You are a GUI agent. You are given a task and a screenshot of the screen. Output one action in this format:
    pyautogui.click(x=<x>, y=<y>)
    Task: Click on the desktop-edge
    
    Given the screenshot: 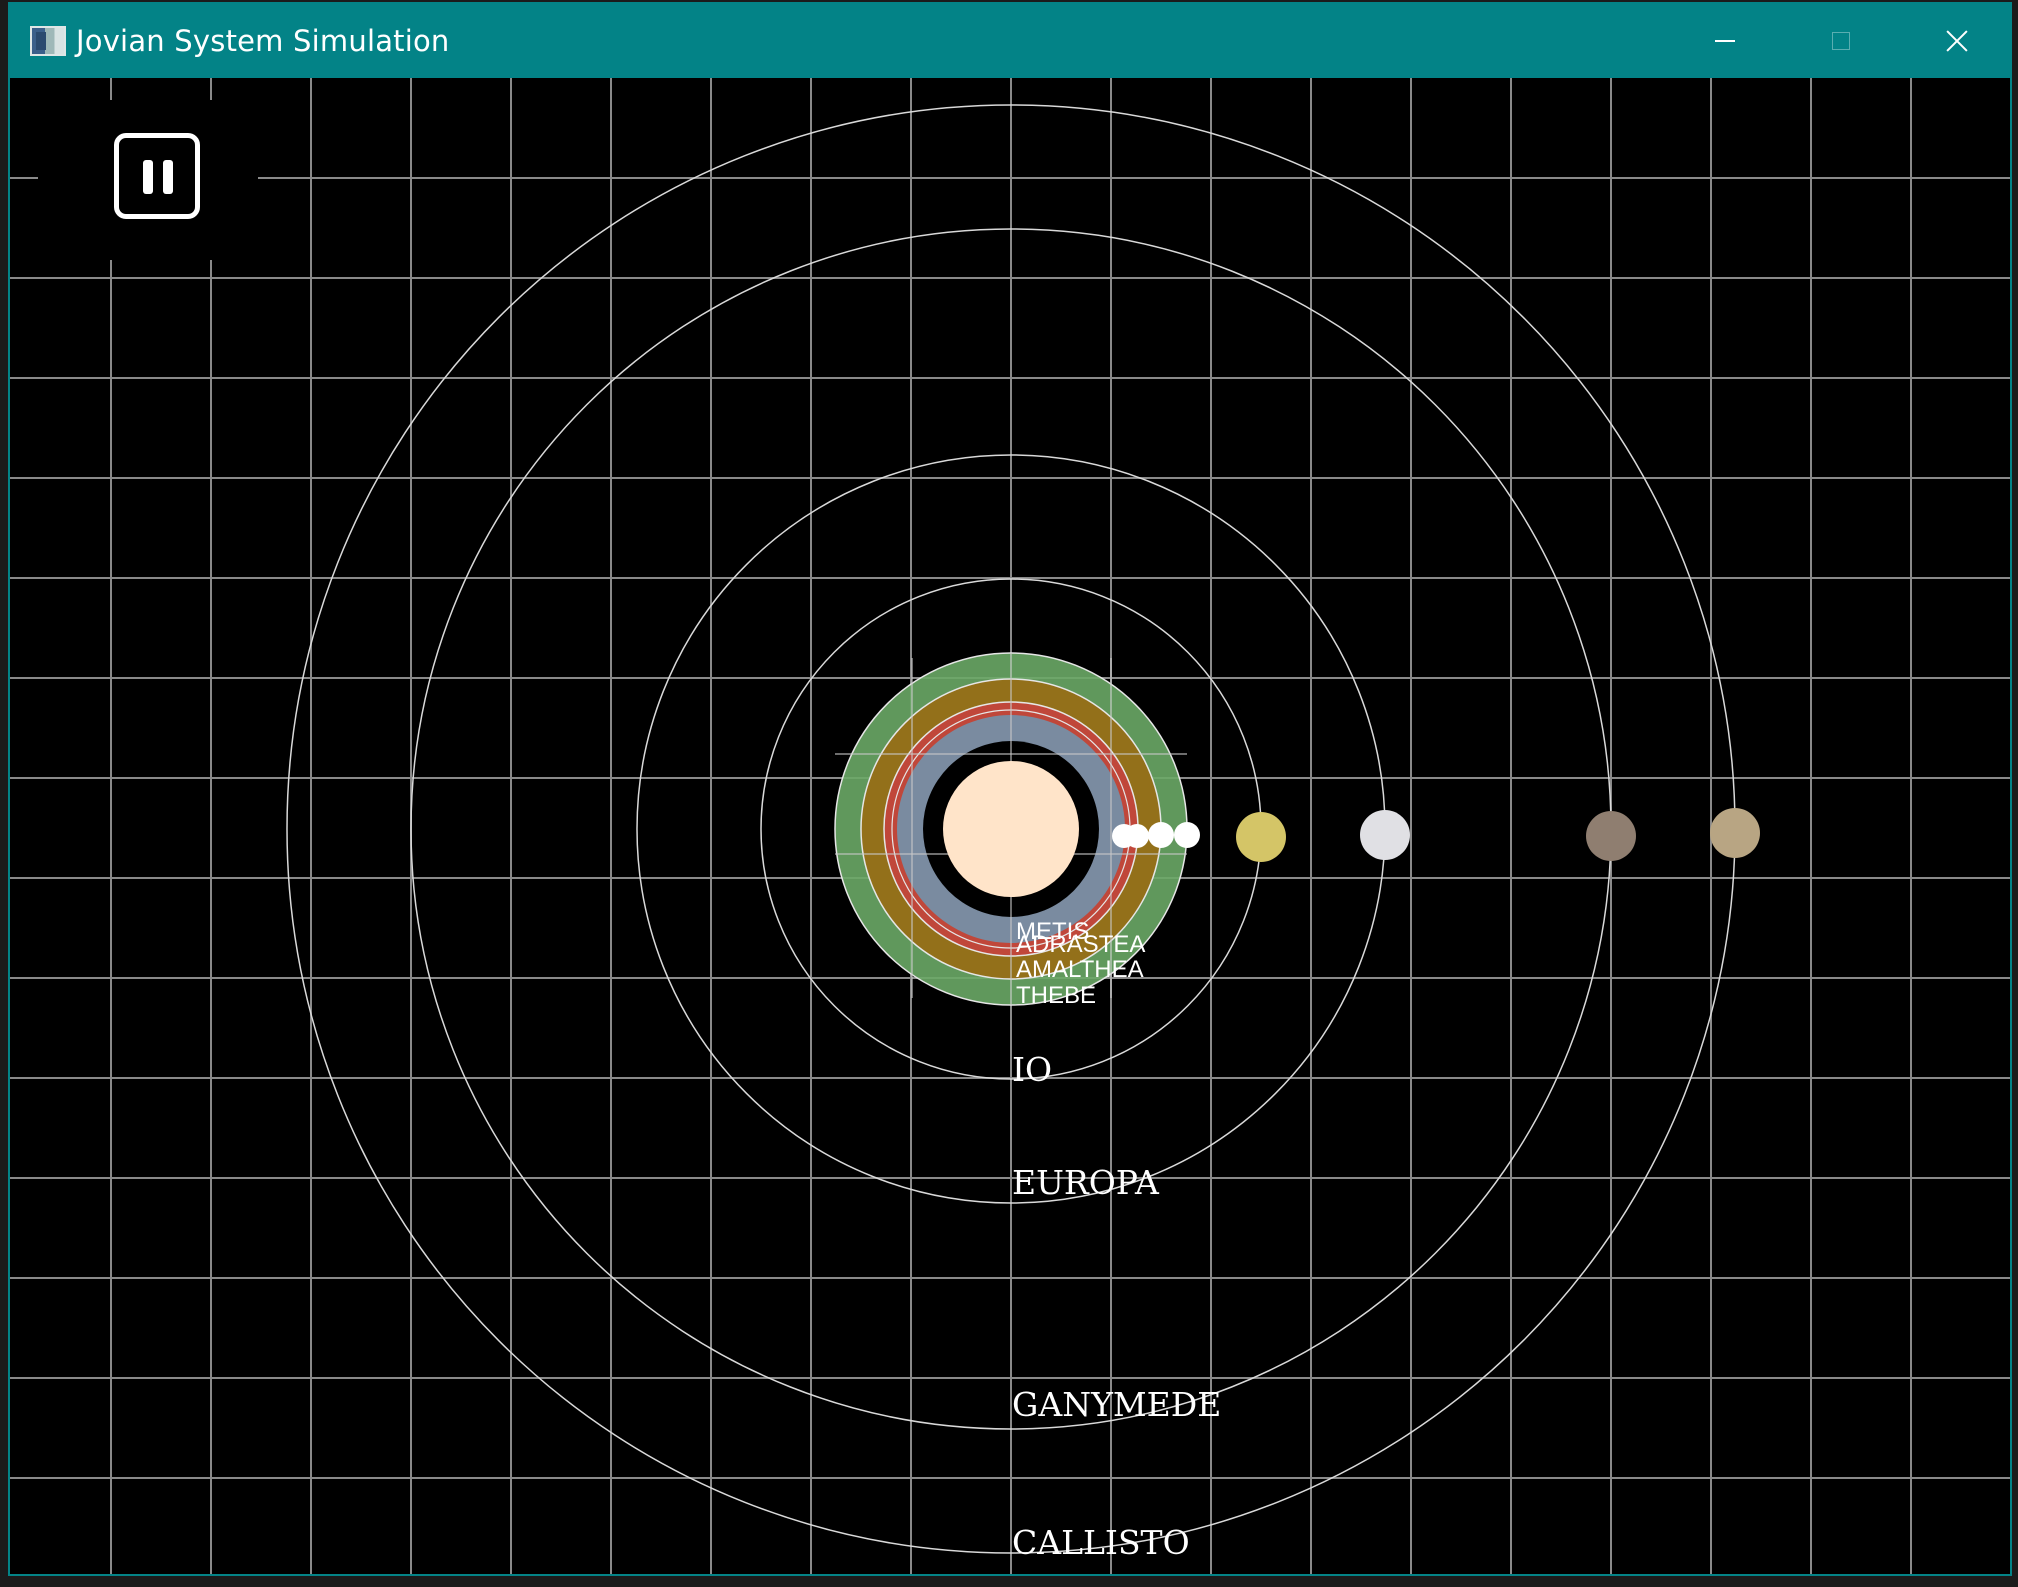 What is the action you would take?
    pyautogui.click(x=1009, y=1581)
    